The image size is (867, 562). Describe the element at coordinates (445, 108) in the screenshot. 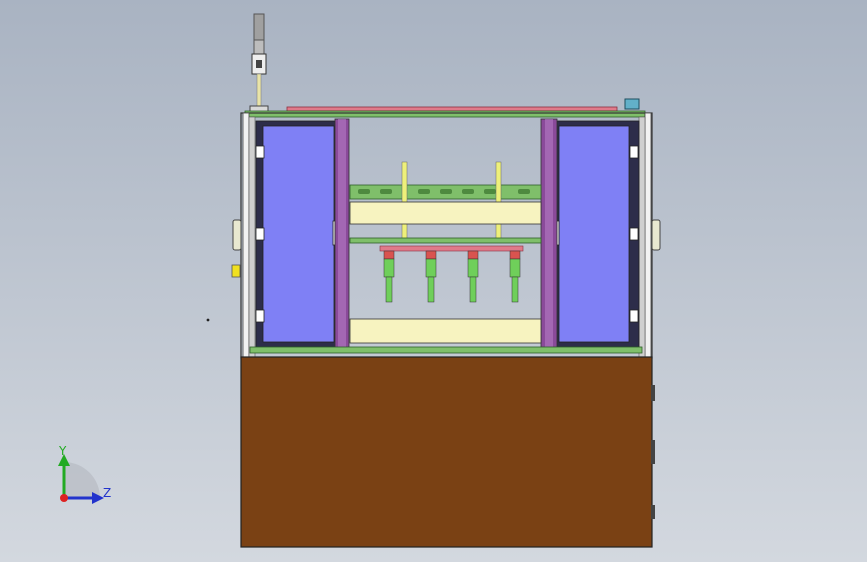

I see `top-cover` at that location.